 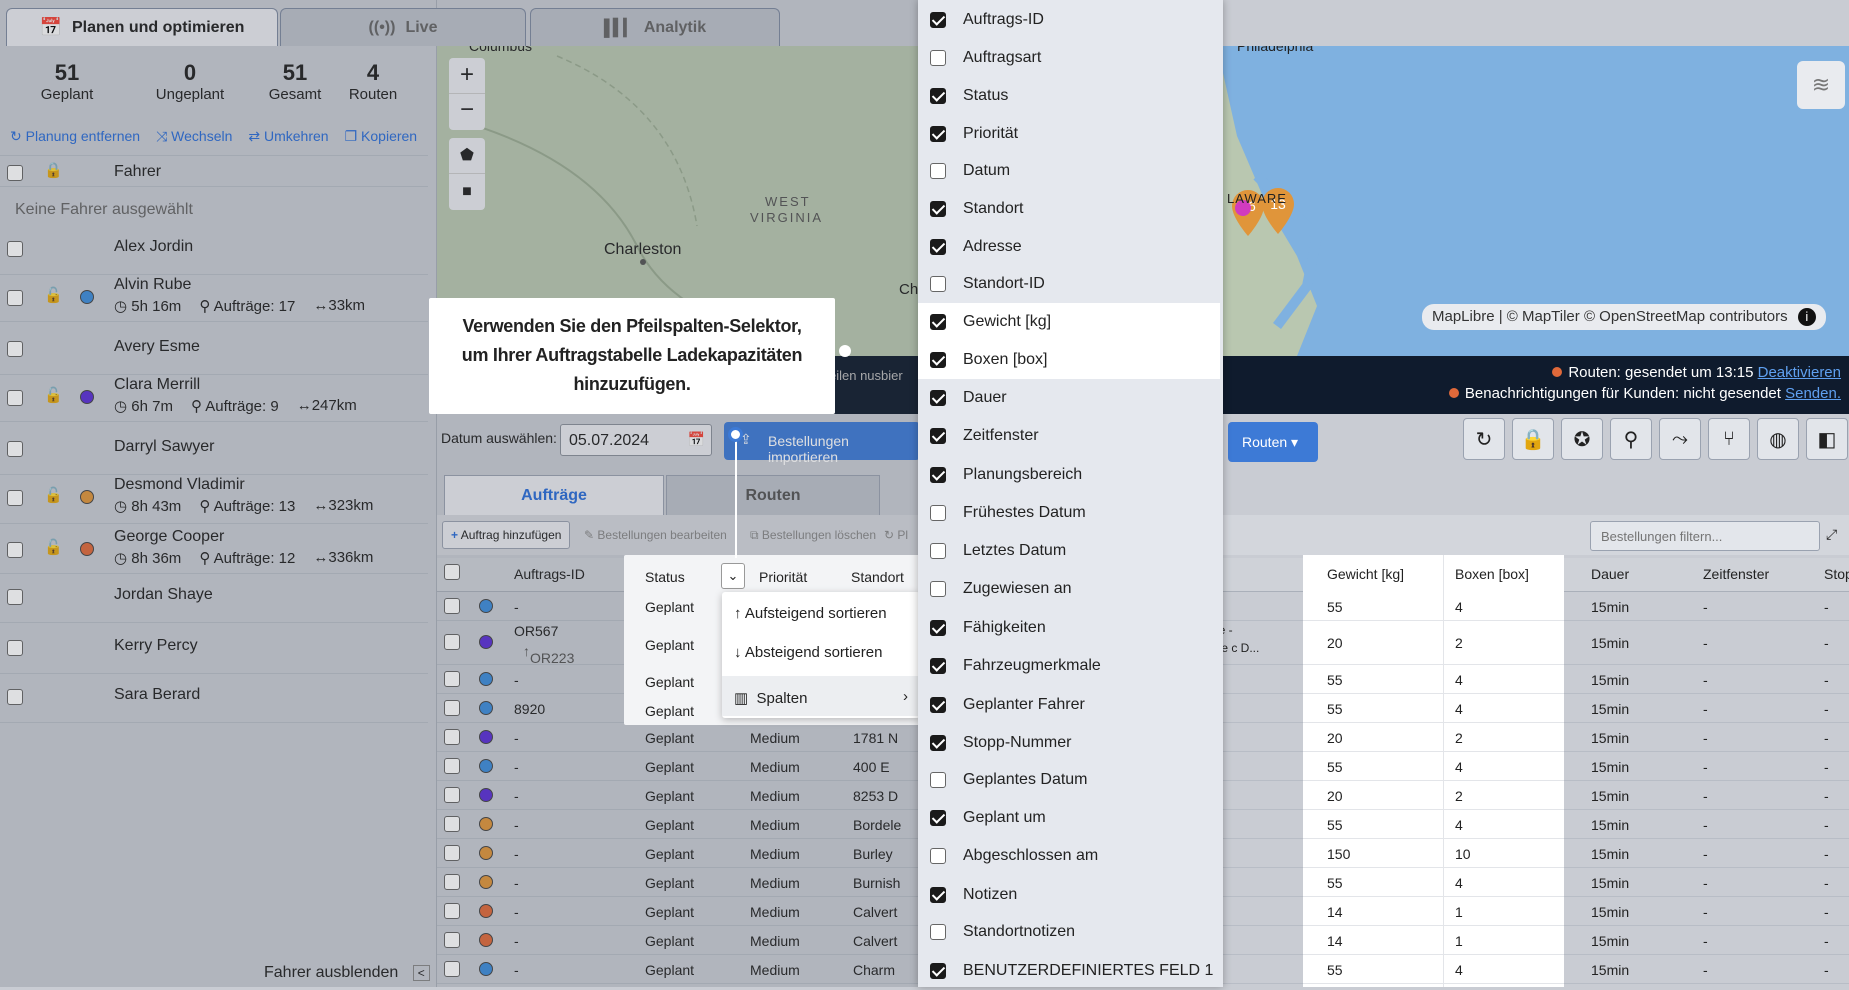 What do you see at coordinates (214, 698) in the screenshot?
I see `driver-row: Sara Berard` at bounding box center [214, 698].